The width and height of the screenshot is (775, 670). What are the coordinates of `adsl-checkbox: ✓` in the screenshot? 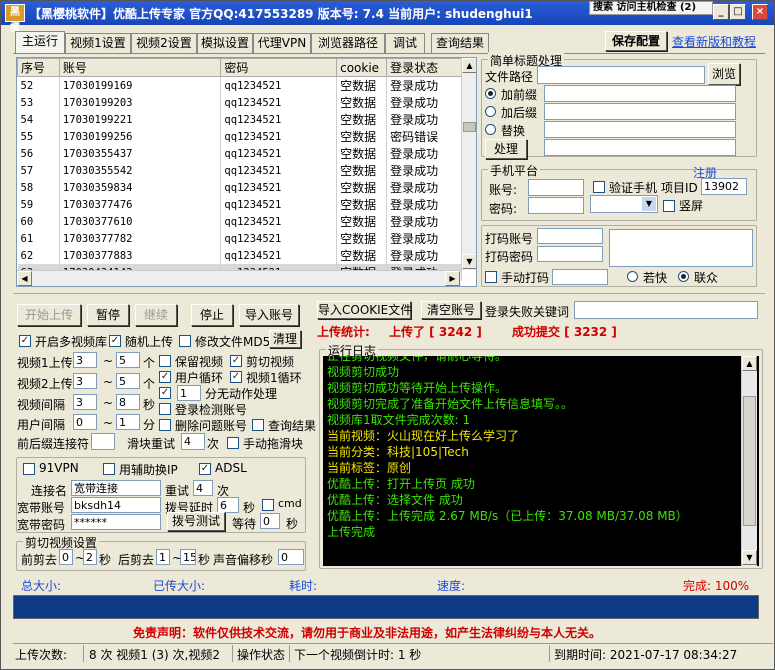 It's located at (205, 469).